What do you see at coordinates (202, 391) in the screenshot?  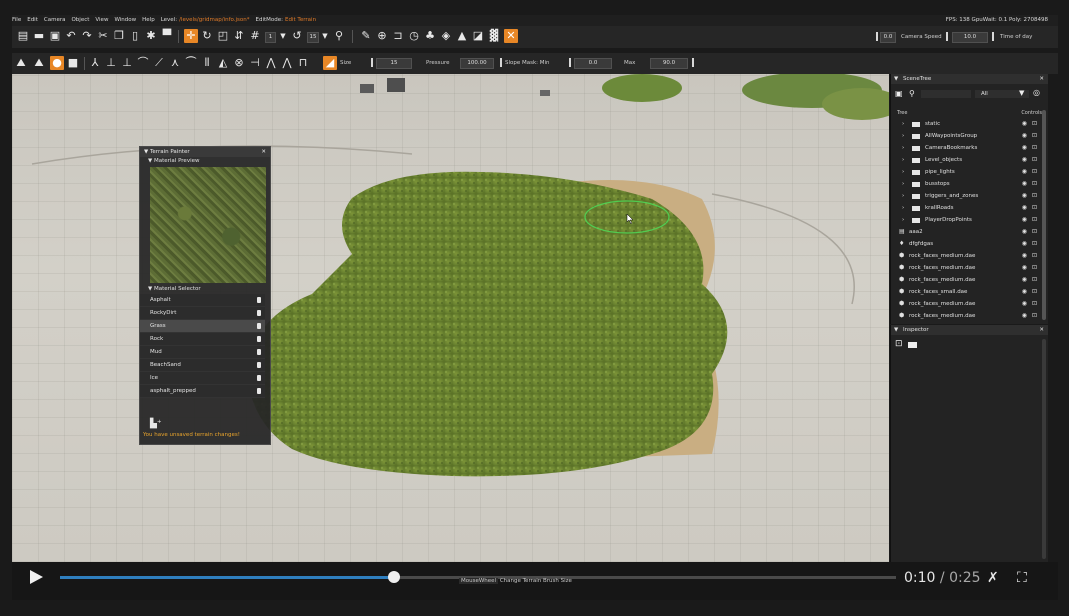 I see `material-item: asphalt_prepped` at bounding box center [202, 391].